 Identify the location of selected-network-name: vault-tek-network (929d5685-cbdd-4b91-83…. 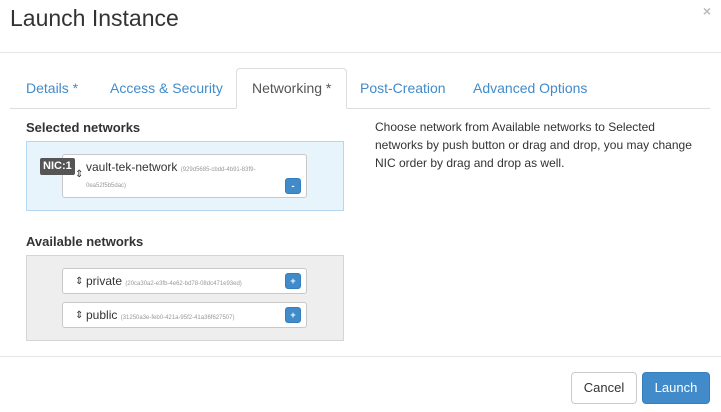
(171, 167).